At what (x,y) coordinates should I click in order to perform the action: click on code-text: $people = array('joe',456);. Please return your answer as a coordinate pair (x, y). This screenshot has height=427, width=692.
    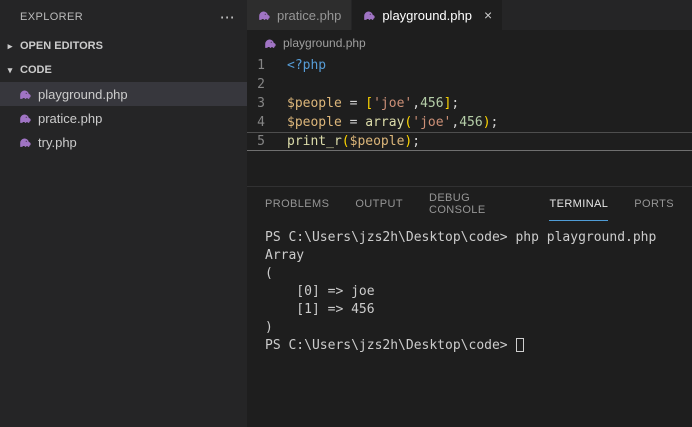
    Looking at the image, I should click on (381, 122).